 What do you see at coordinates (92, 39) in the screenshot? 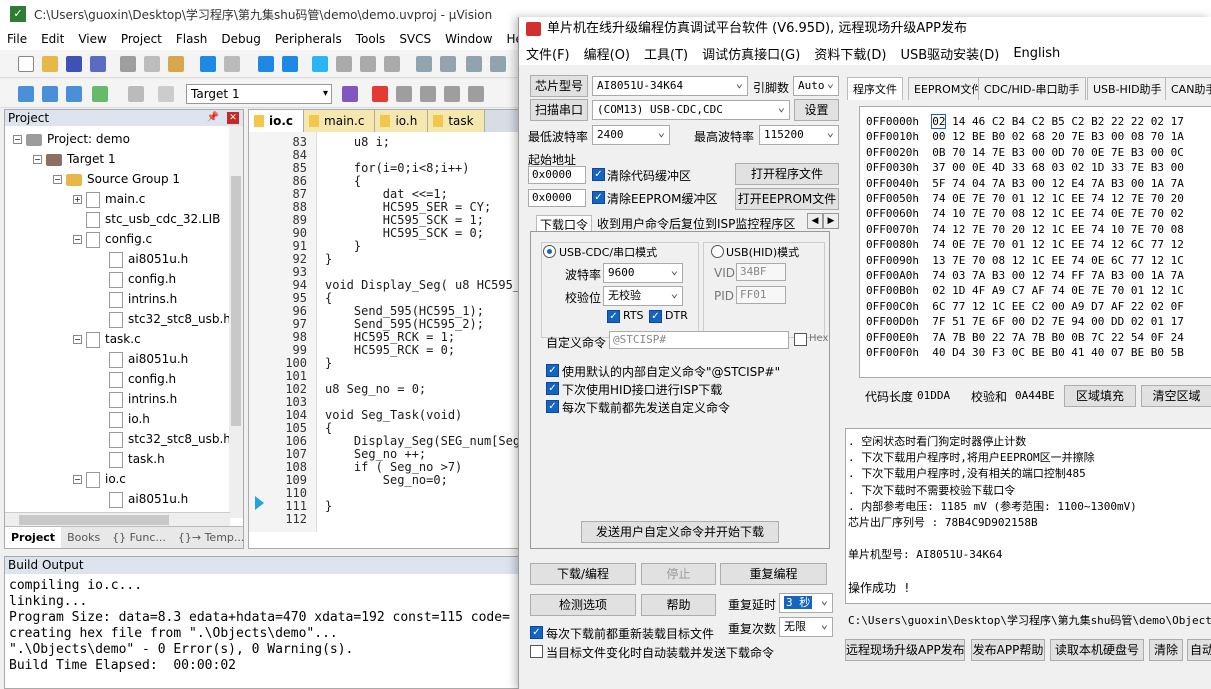
I see `menu-view: View` at bounding box center [92, 39].